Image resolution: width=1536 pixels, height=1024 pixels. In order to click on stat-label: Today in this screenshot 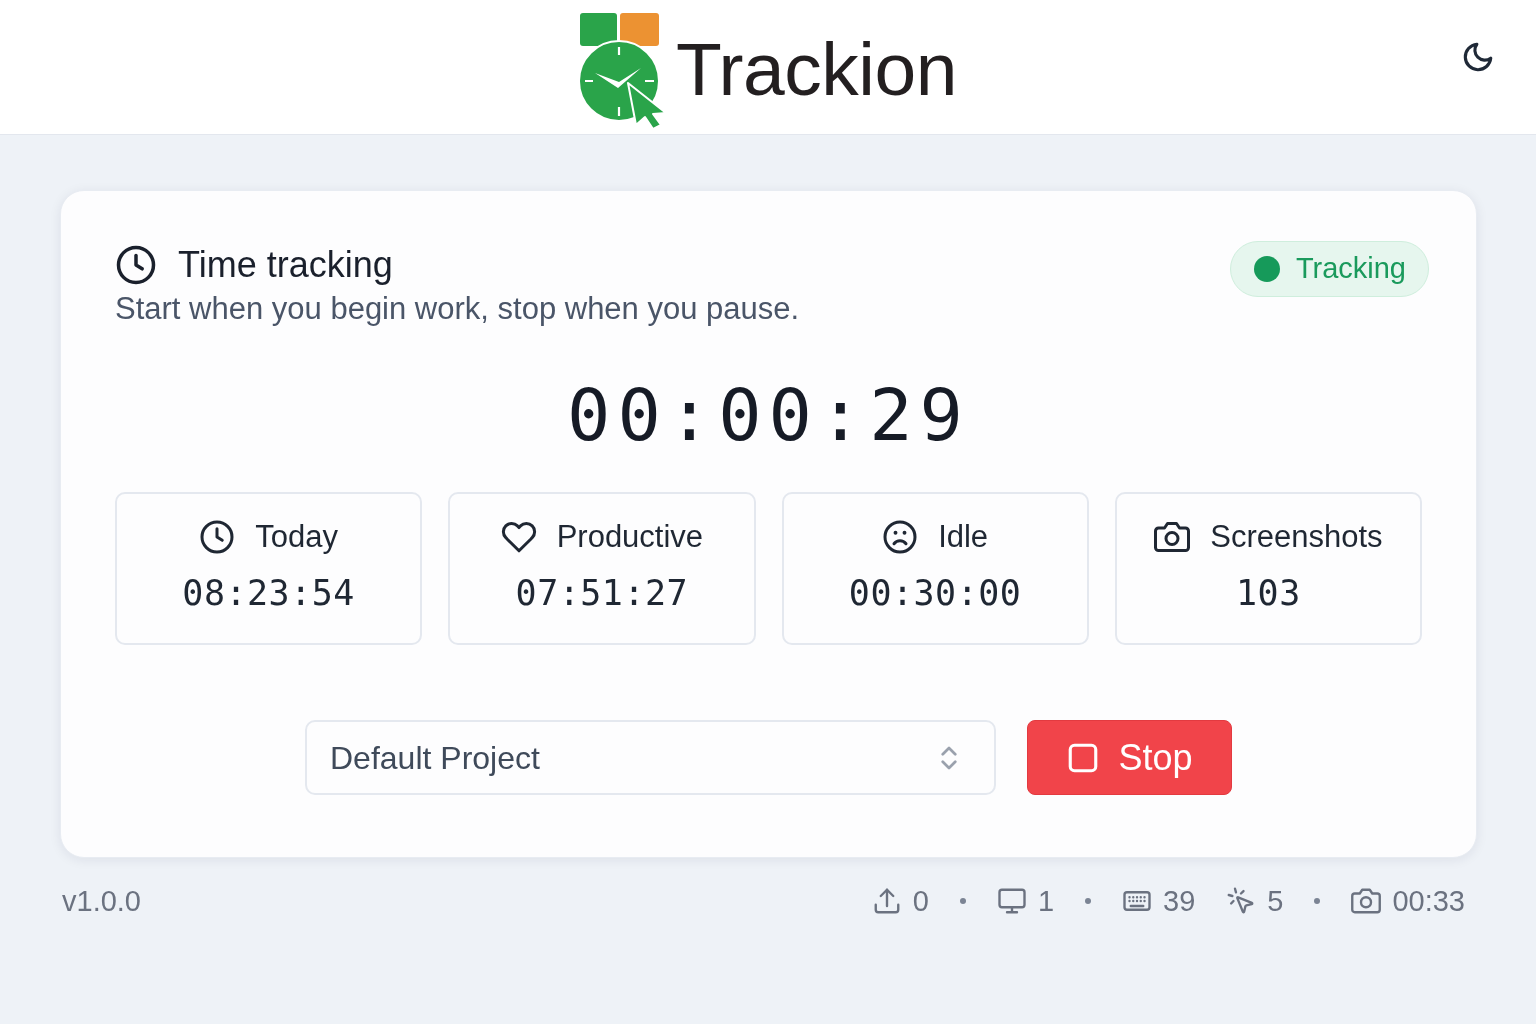, I will do `click(296, 537)`.